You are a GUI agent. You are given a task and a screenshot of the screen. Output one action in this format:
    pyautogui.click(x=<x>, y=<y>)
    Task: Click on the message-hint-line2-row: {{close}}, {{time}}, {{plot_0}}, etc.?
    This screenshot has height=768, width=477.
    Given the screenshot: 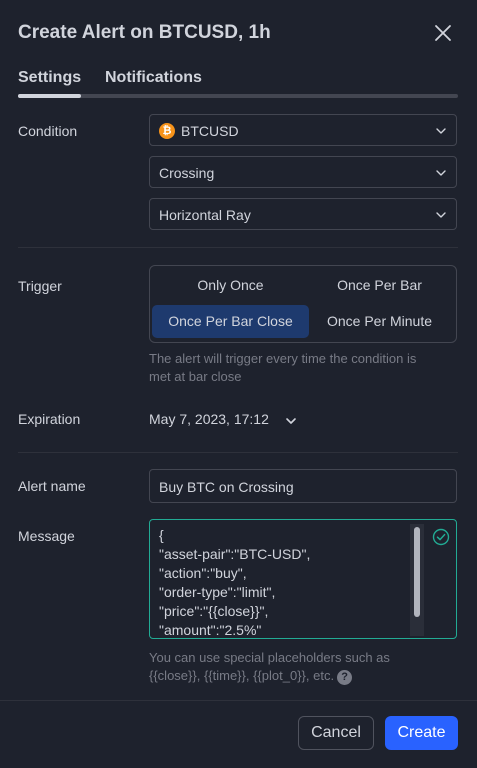 What is the action you would take?
    pyautogui.click(x=269, y=676)
    